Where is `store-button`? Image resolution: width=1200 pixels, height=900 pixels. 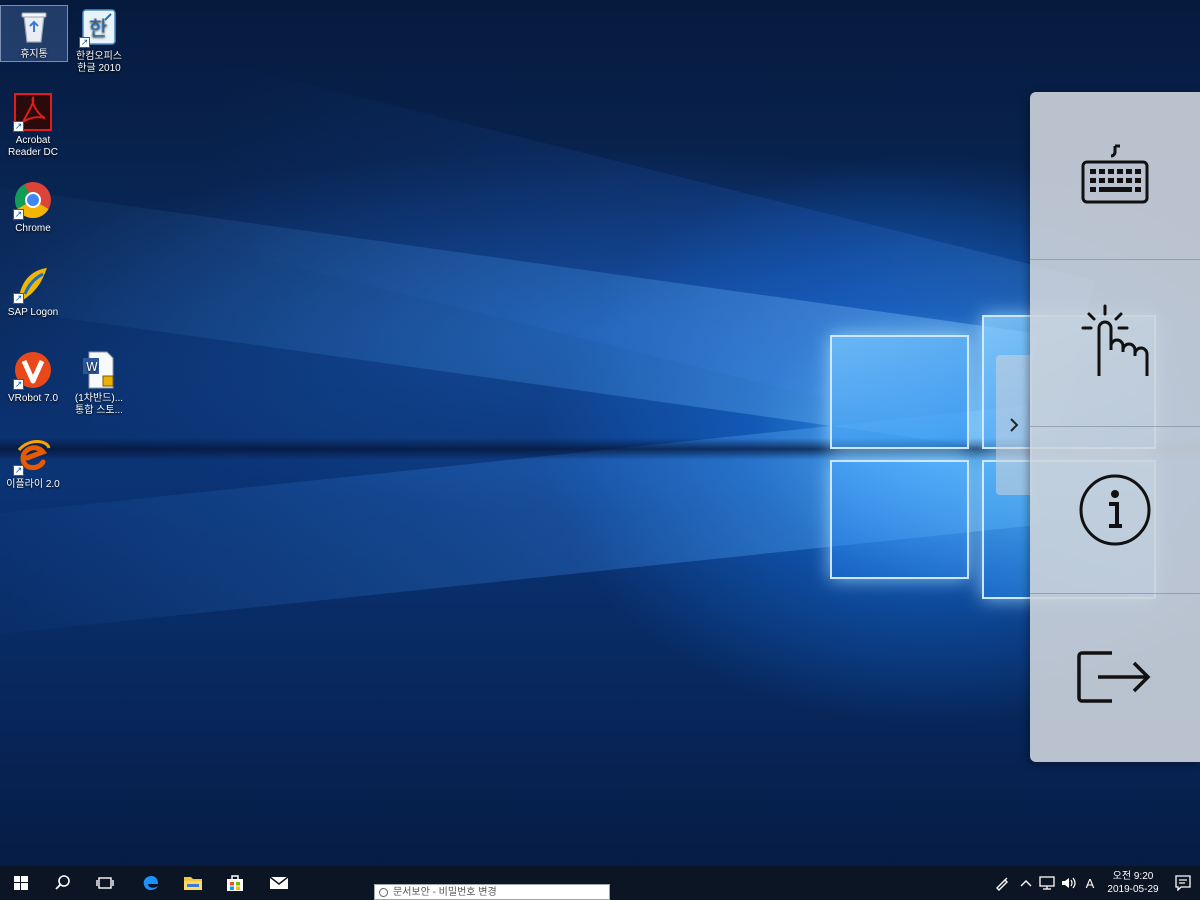
store-button is located at coordinates (235, 883).